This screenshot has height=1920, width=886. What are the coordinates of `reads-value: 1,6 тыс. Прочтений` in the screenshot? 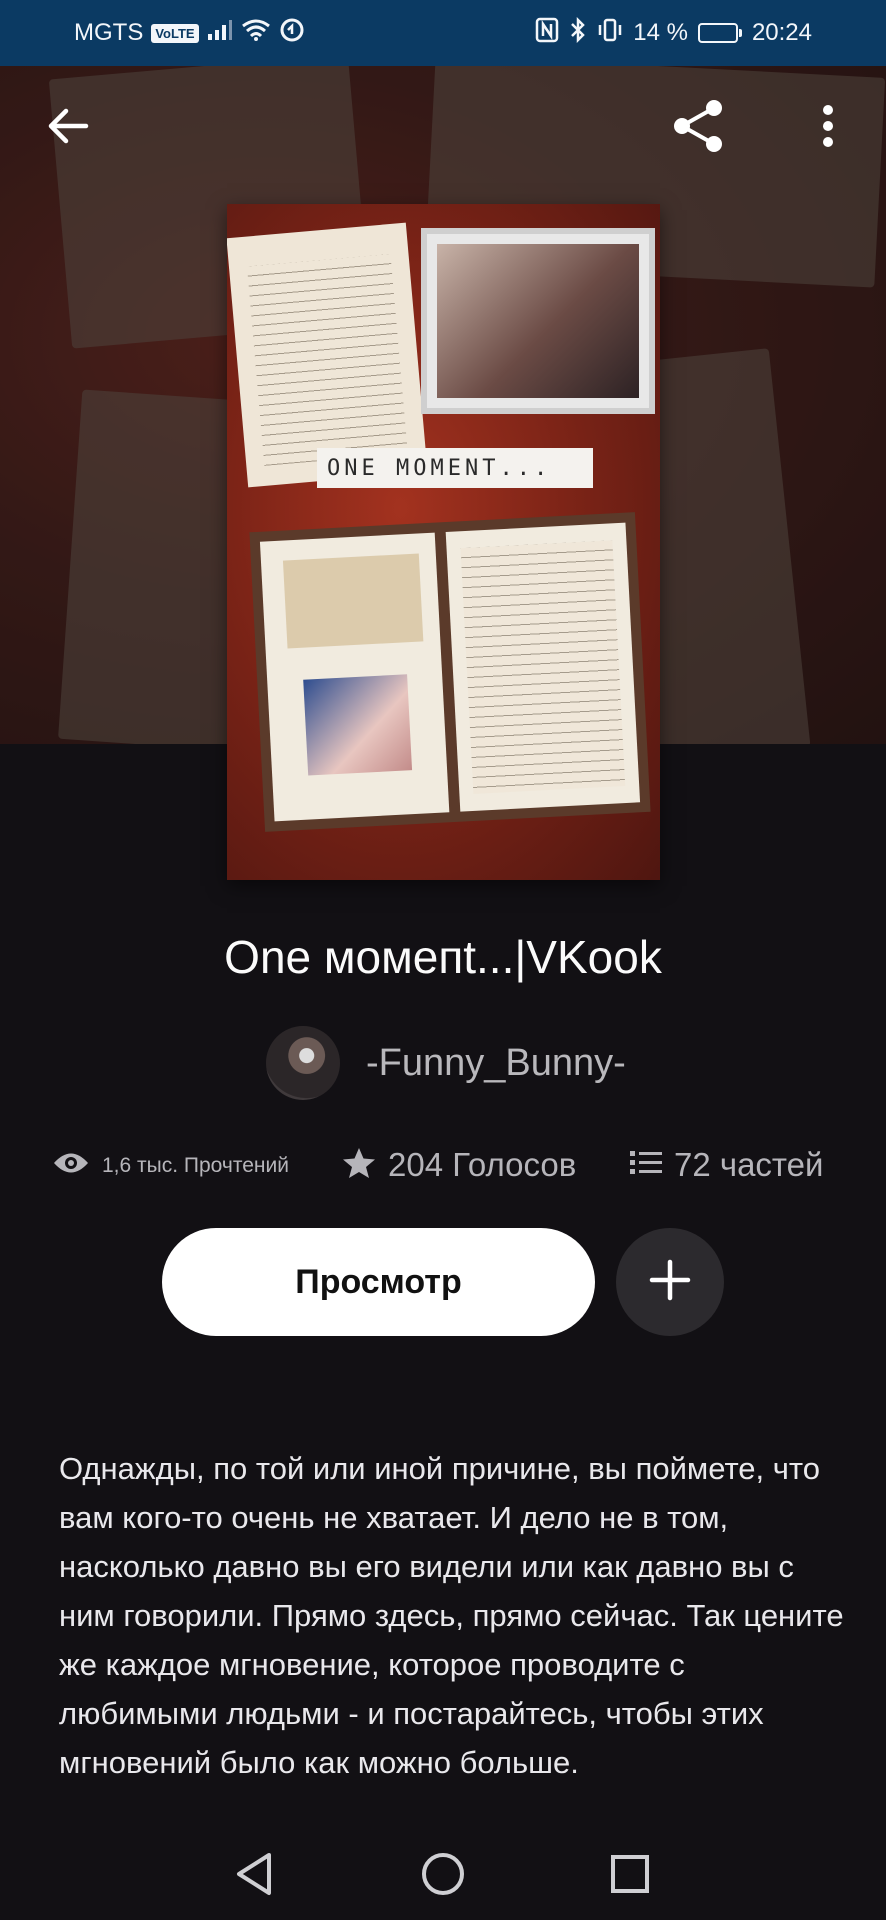 It's located at (195, 1165).